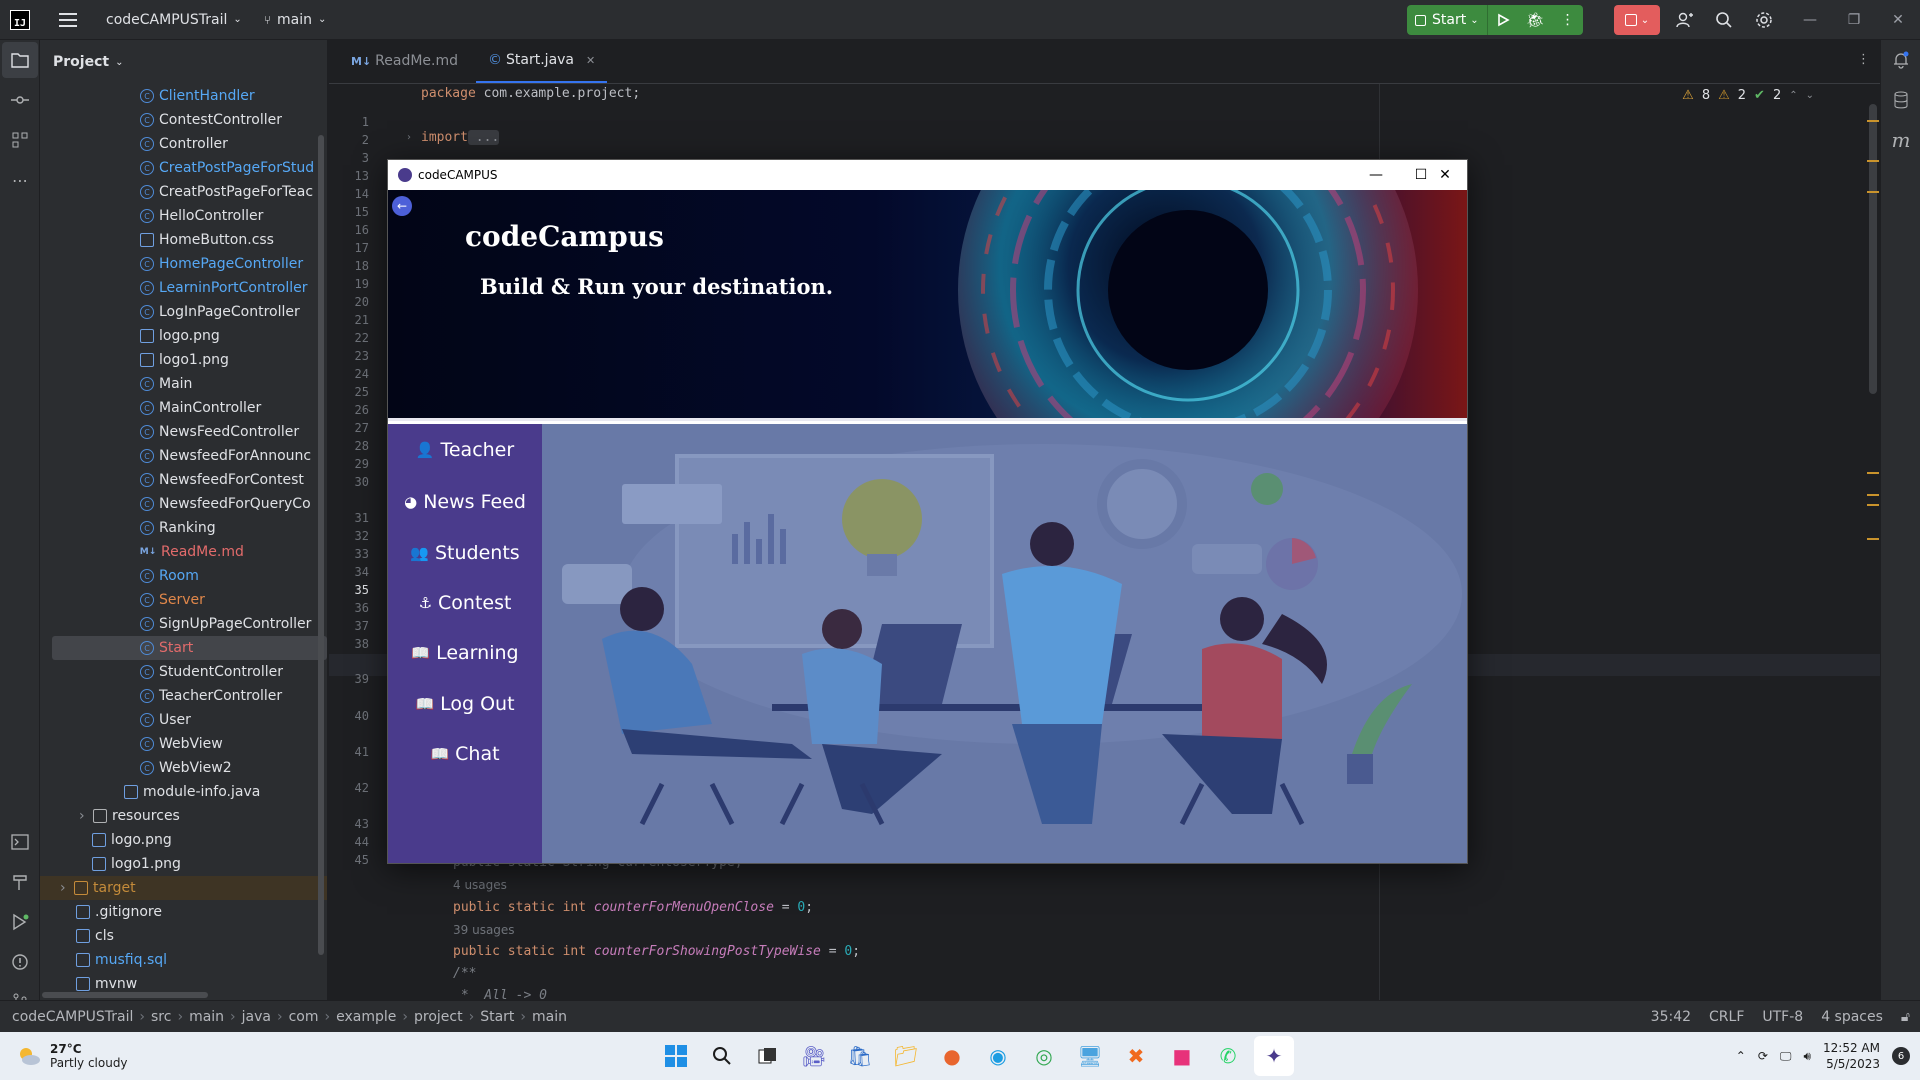 The width and height of the screenshot is (1920, 1080). Describe the element at coordinates (189, 648) in the screenshot. I see `project-tree-item: C Start` at that location.